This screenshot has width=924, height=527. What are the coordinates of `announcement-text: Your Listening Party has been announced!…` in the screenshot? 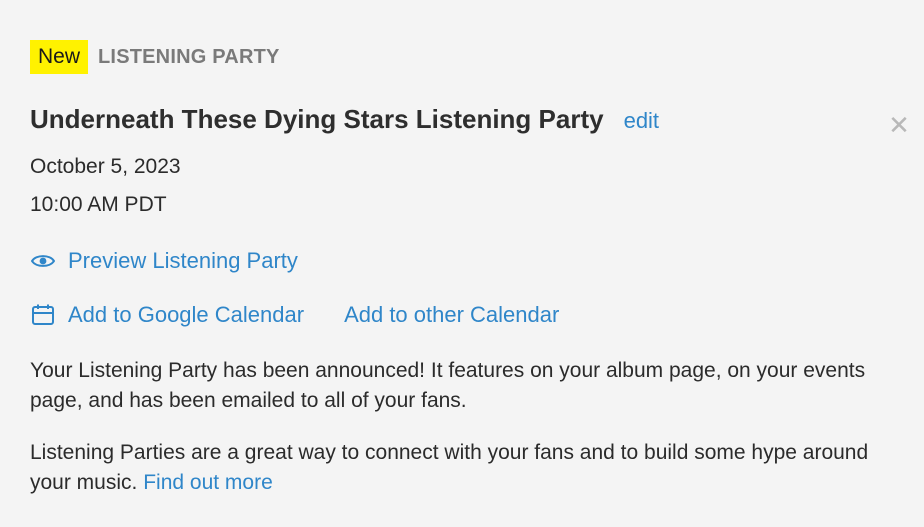 It's located at (448, 385).